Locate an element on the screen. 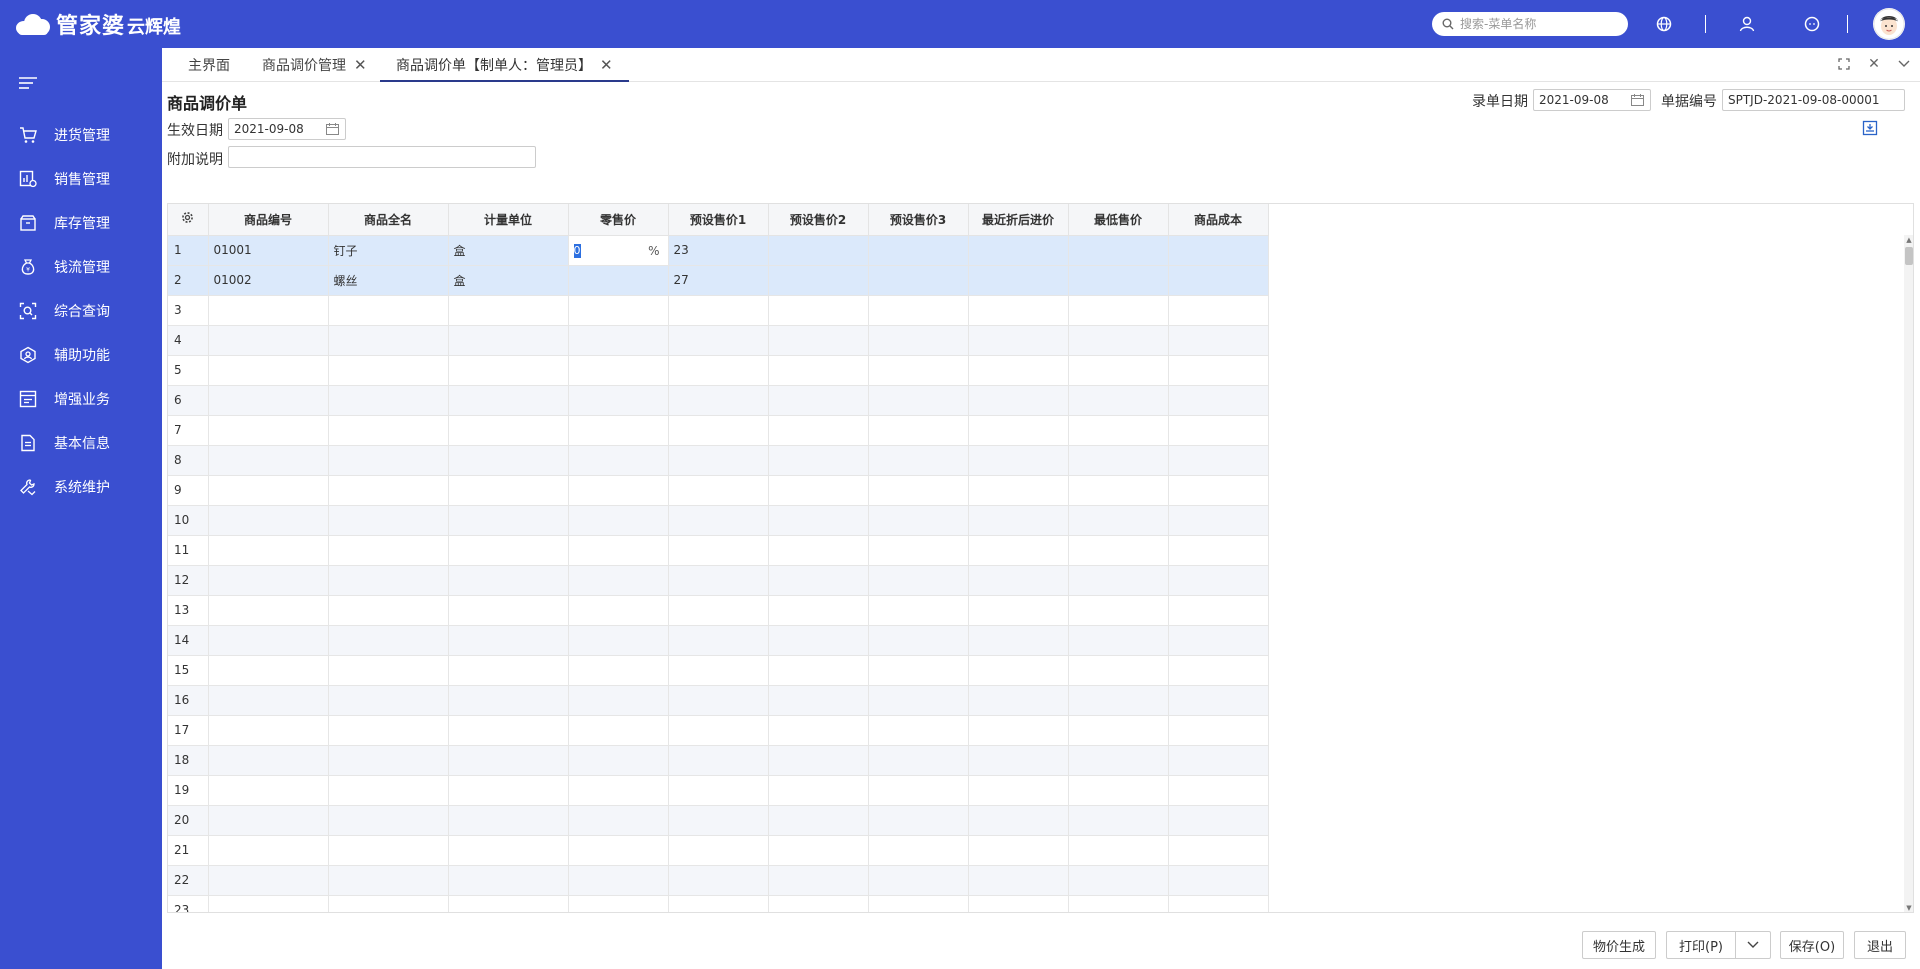 The image size is (1920, 969). table-row: 6 is located at coordinates (718, 400).